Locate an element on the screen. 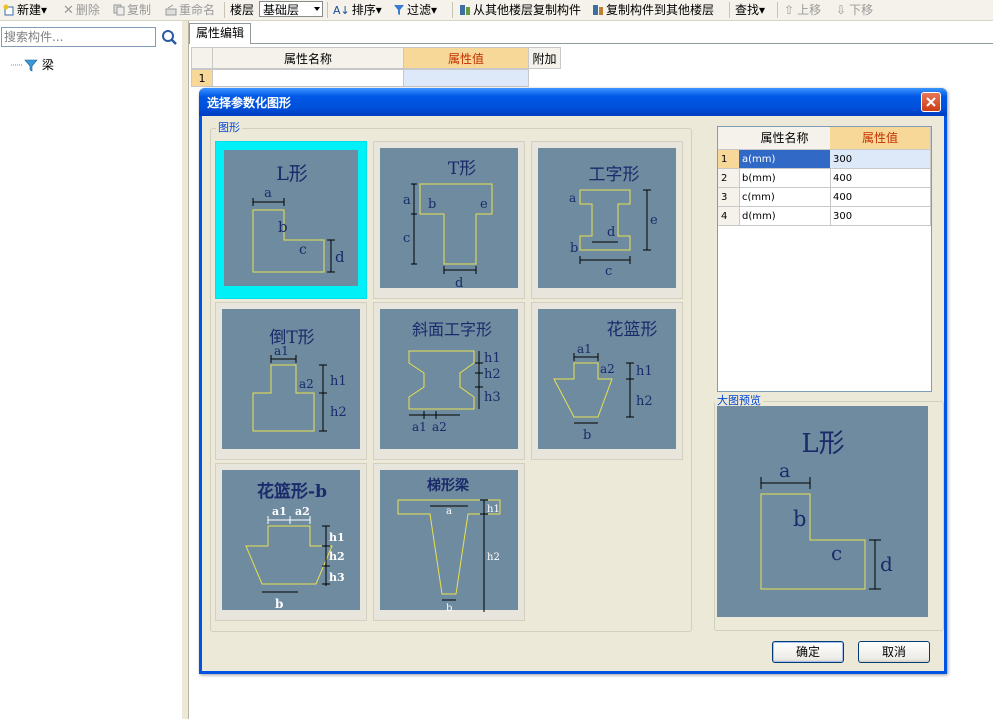  flower-basket-b-shape-diagram: 花篮形-b a1 a2 h1 h2 h3 b is located at coordinates (295, 546).